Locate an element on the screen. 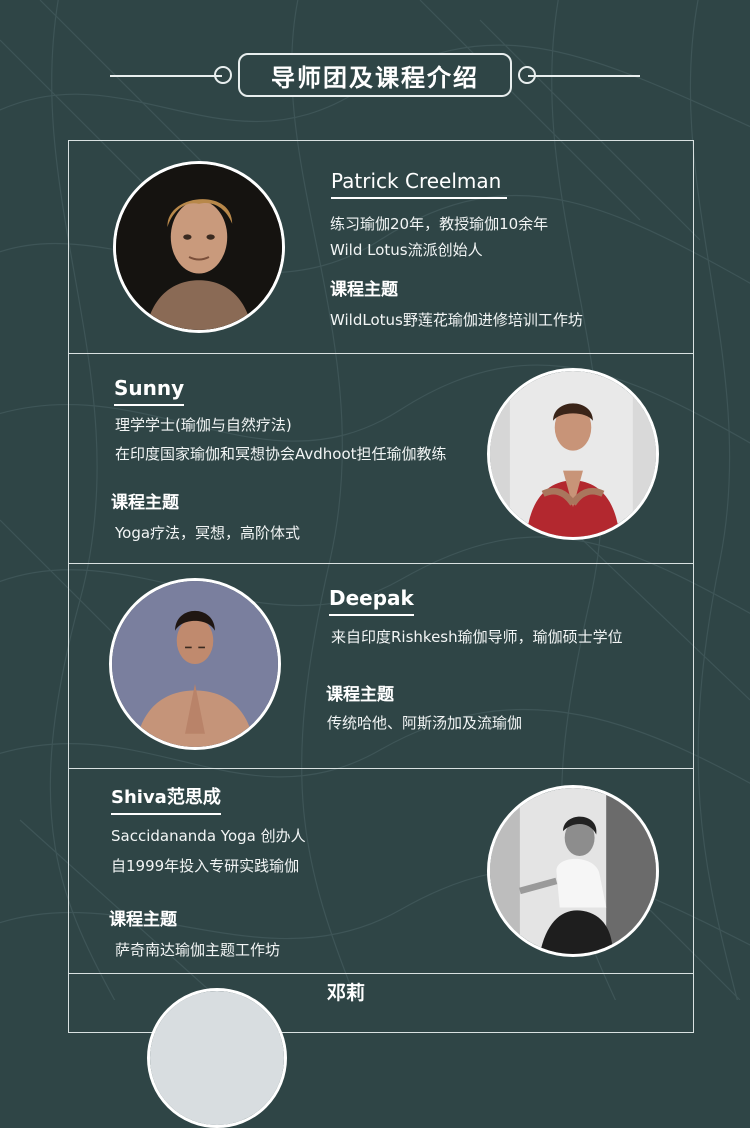 The width and height of the screenshot is (750, 1128). teacher-name: Sunny is located at coordinates (149, 391).